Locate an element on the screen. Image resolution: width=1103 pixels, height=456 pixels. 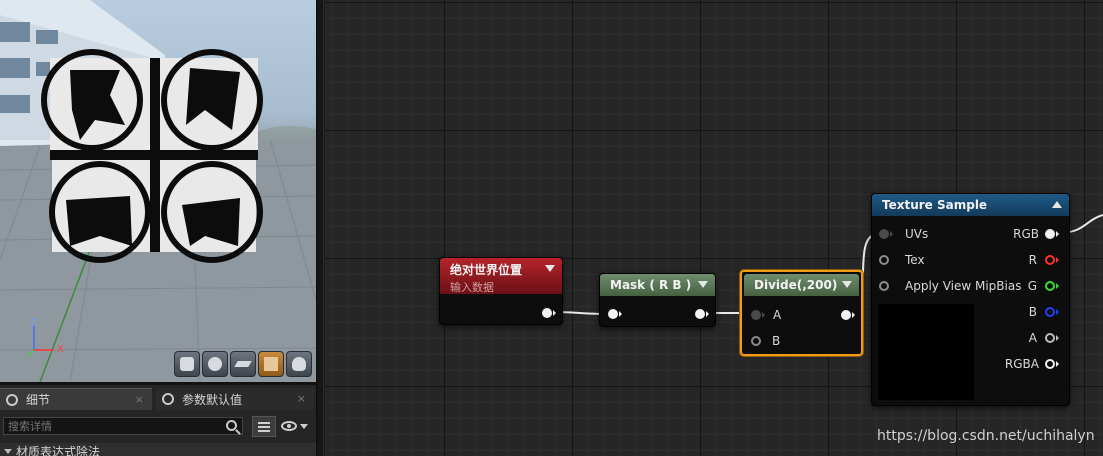
output-pin-r-row: R is located at coordinates (1044, 260).